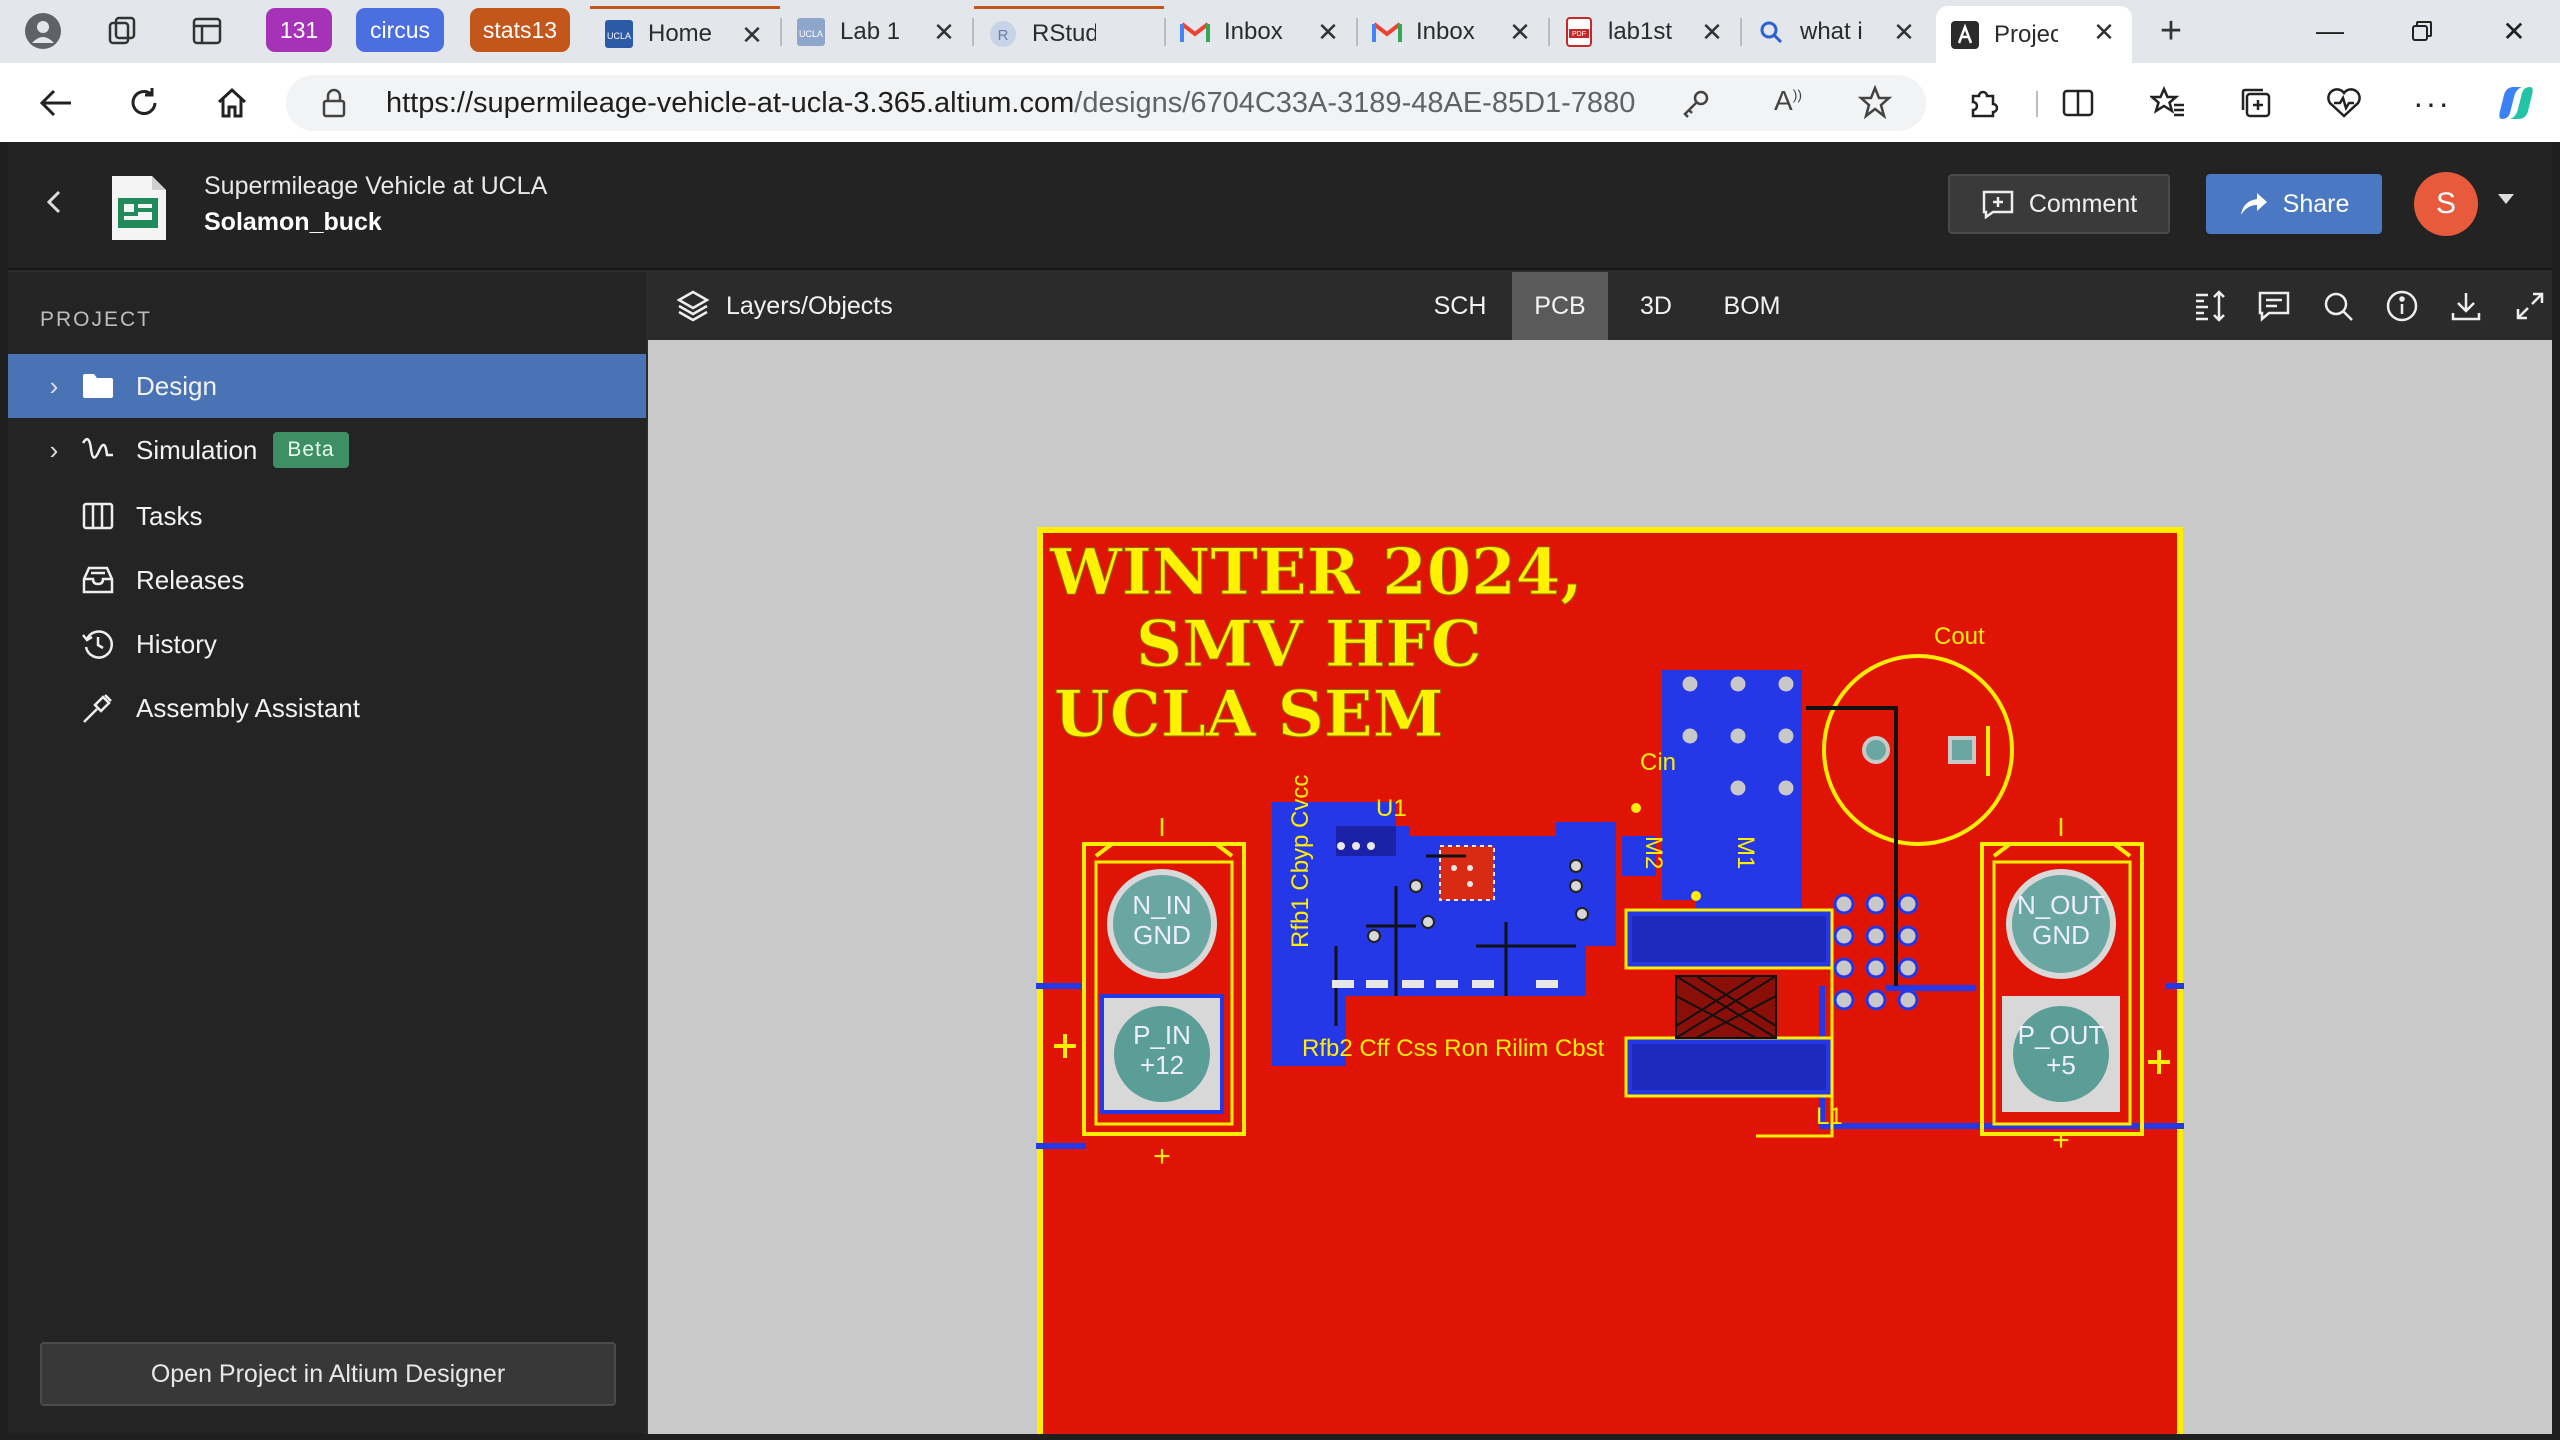  What do you see at coordinates (2061, 1035) in the screenshot?
I see `p-out-label: P_OUT` at bounding box center [2061, 1035].